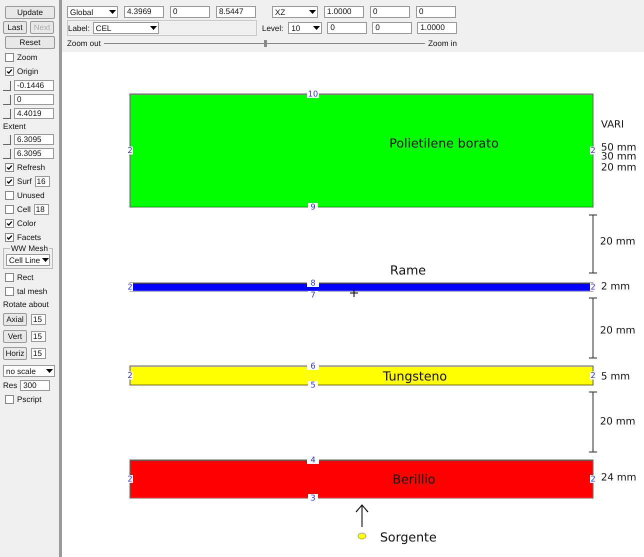 Image resolution: width=644 pixels, height=557 pixels. Describe the element at coordinates (415, 376) in the screenshot. I see `material-label: Tungsteno` at that location.